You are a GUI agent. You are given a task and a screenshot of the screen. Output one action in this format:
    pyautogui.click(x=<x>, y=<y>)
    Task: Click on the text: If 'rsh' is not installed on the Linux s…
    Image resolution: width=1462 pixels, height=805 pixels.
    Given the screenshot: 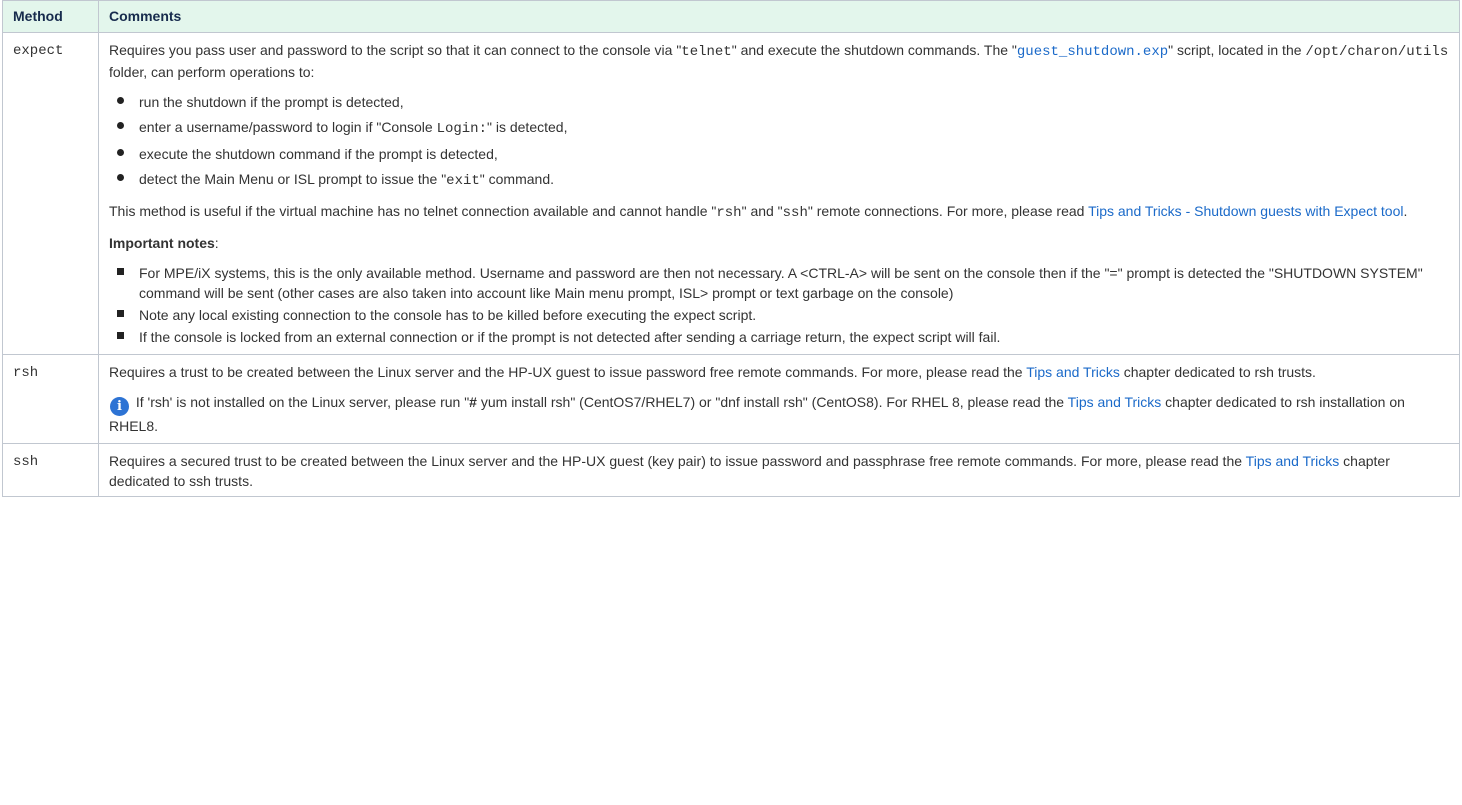 What is the action you would take?
    pyautogui.click(x=301, y=402)
    